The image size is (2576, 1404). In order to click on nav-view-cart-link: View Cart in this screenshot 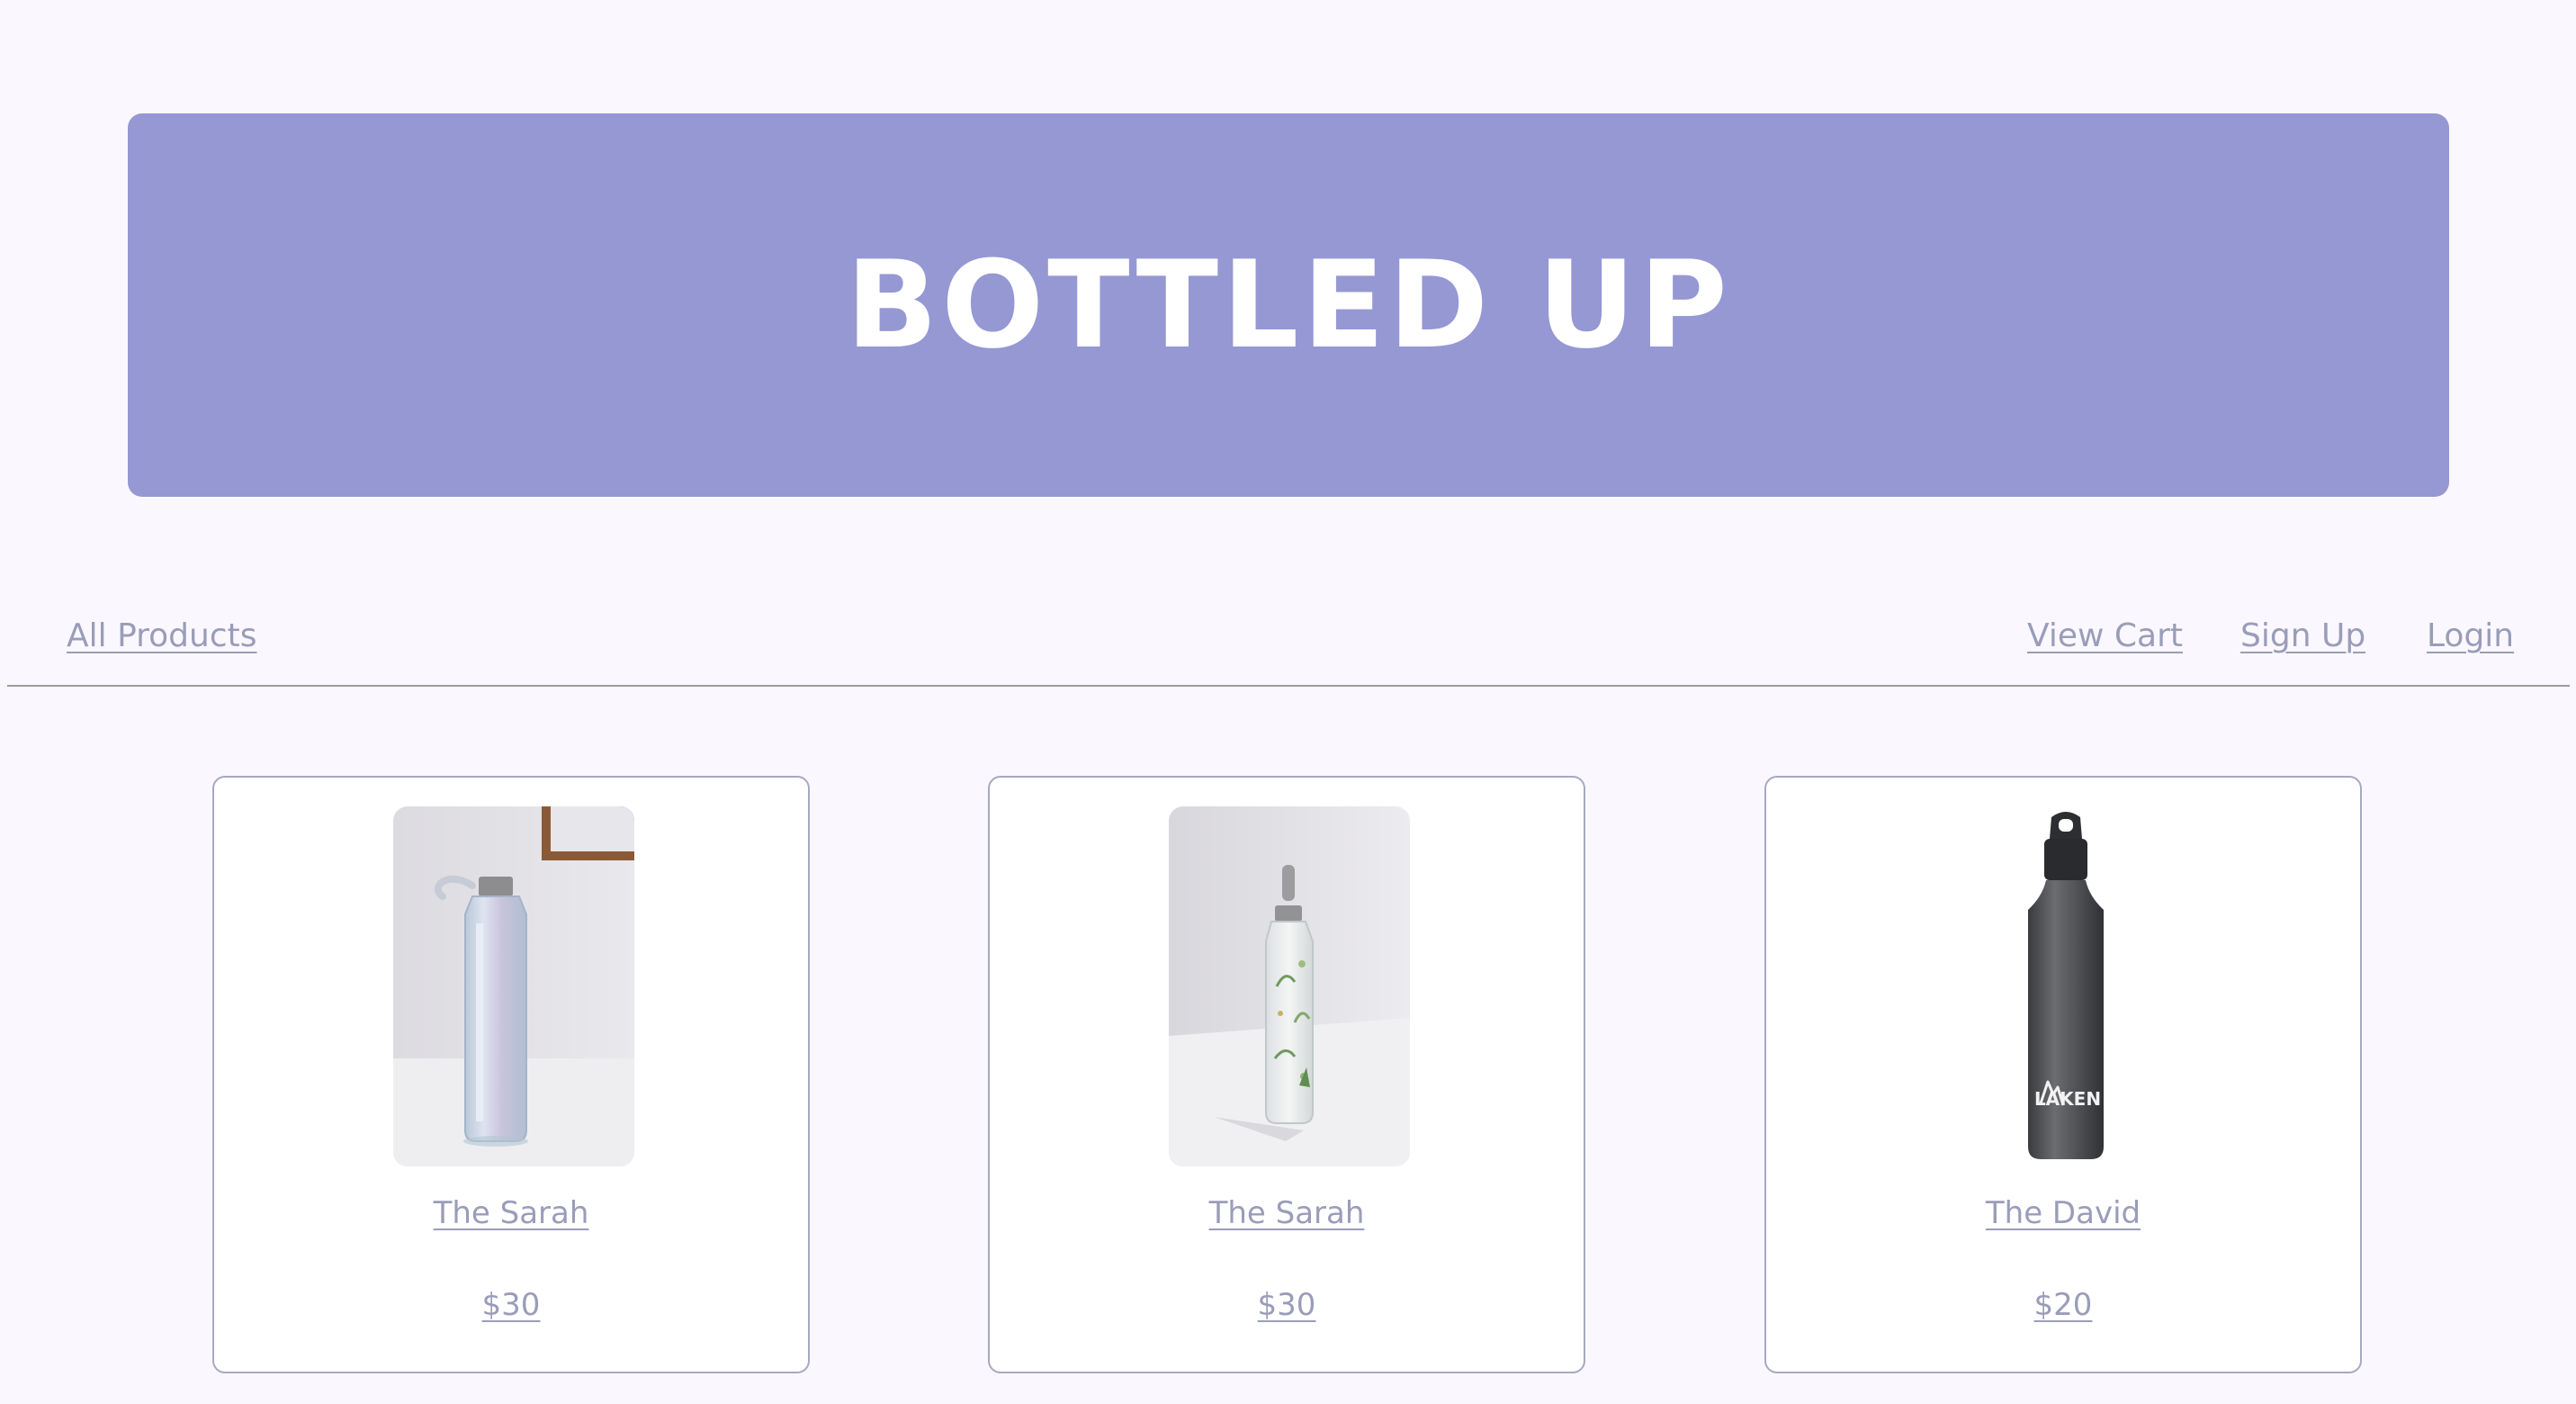, I will do `click(2105, 635)`.